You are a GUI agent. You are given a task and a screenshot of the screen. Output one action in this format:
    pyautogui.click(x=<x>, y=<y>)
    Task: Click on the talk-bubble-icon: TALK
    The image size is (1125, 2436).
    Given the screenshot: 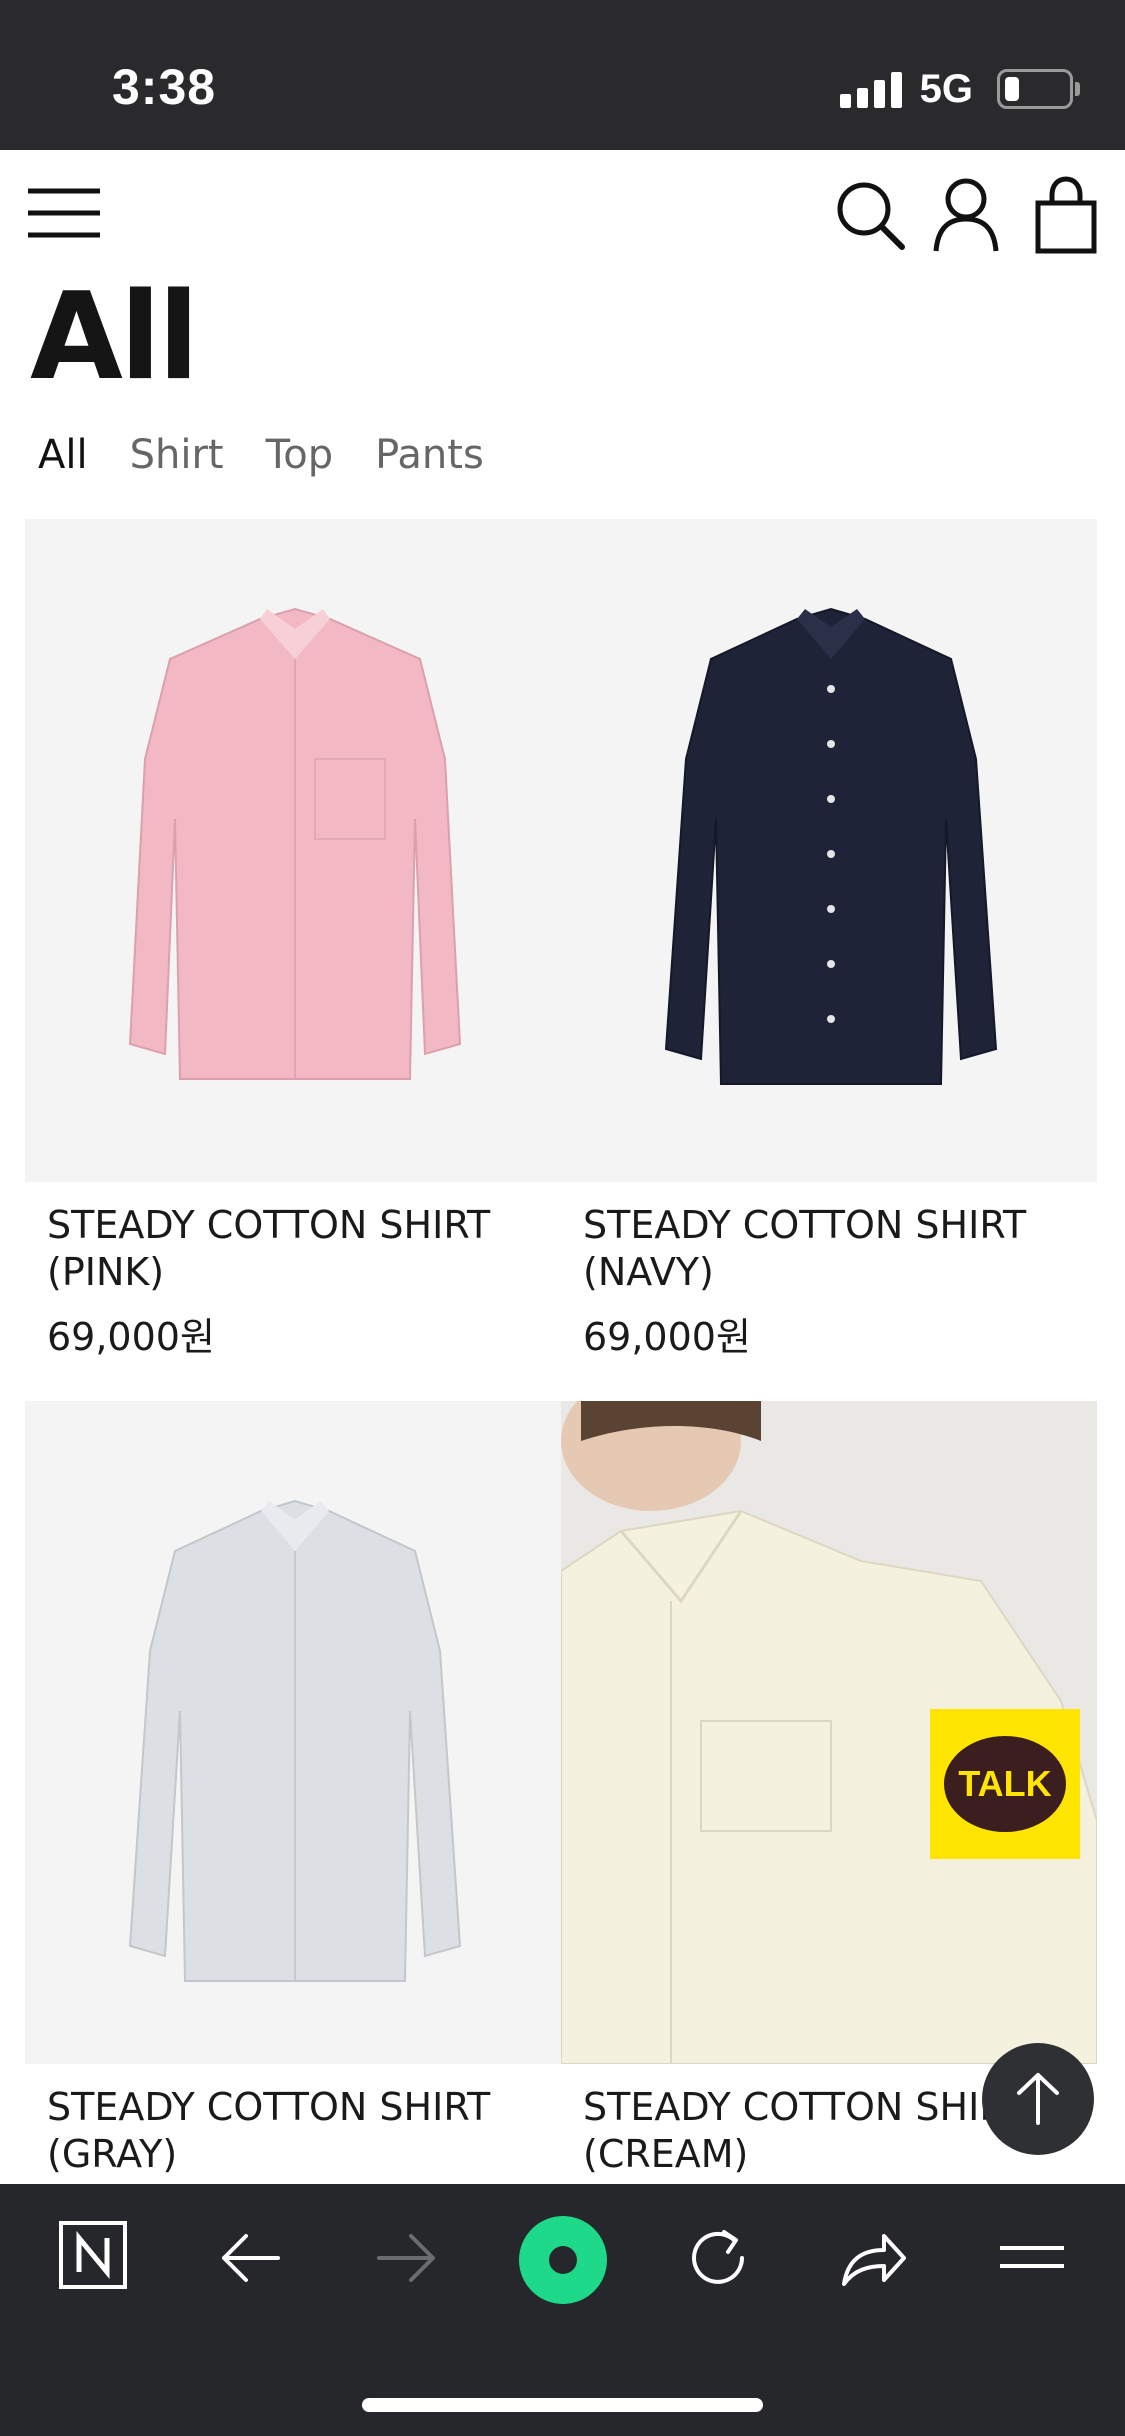 What is the action you would take?
    pyautogui.click(x=1005, y=1784)
    